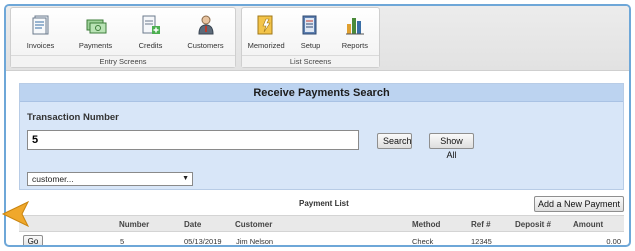 The width and height of the screenshot is (635, 251). What do you see at coordinates (203, 241) in the screenshot?
I see `cell-date: 05/13/2019` at bounding box center [203, 241].